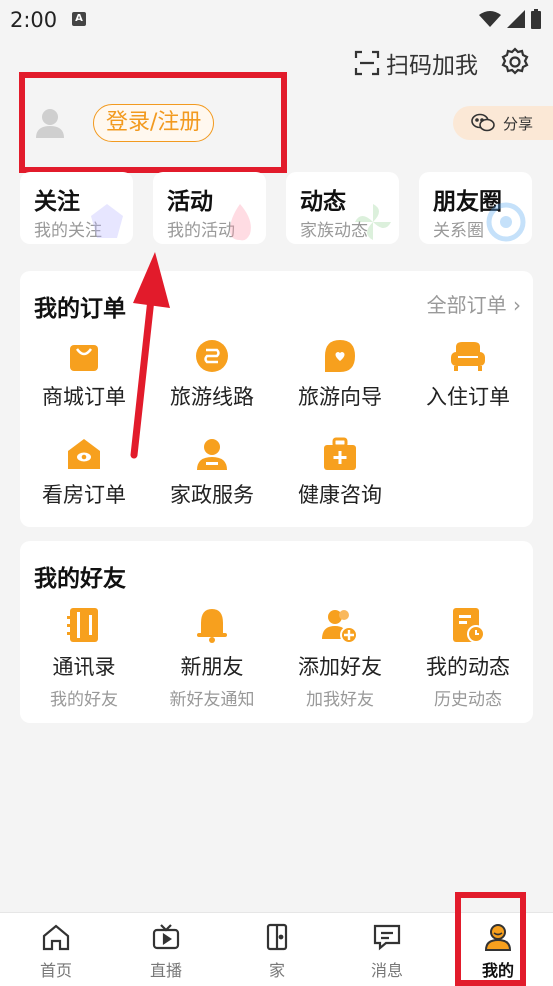 Image resolution: width=553 pixels, height=986 pixels. What do you see at coordinates (277, 937) in the screenshot?
I see `door-icon` at bounding box center [277, 937].